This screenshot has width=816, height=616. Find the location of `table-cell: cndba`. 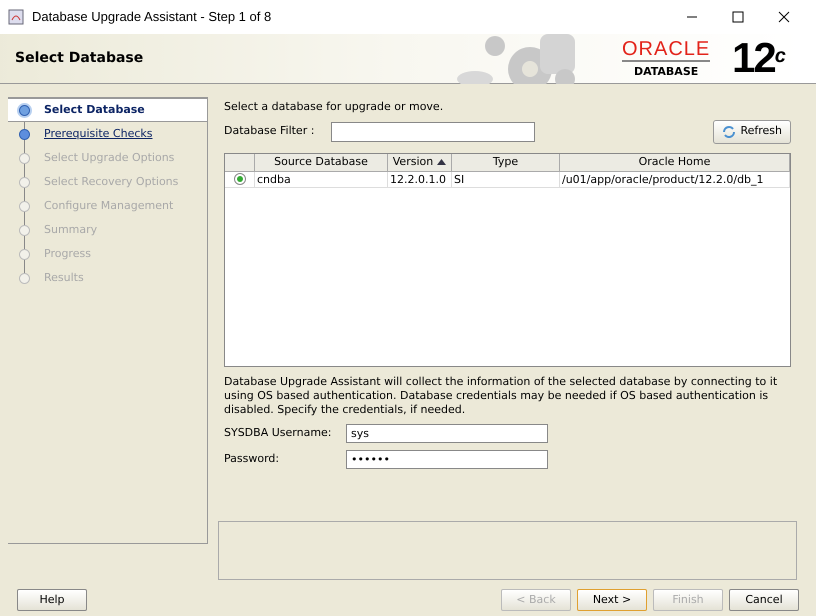

table-cell: cndba is located at coordinates (321, 179).